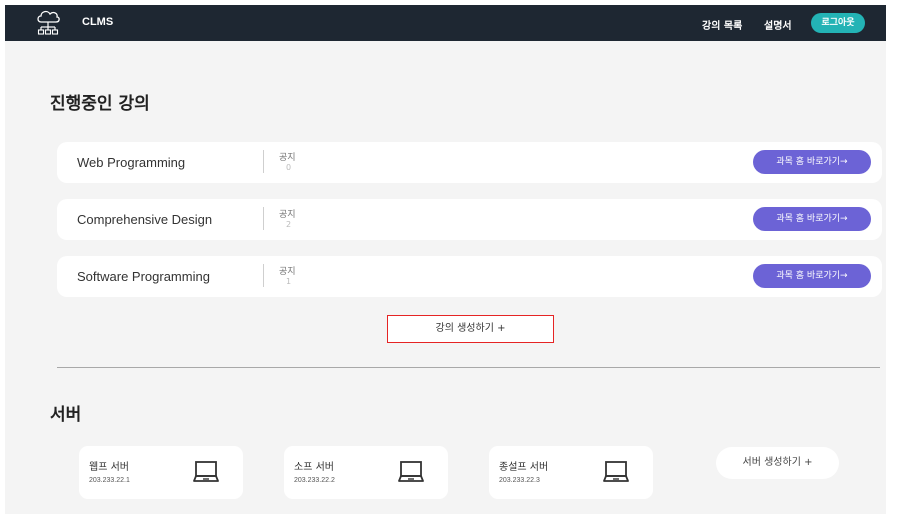  I want to click on cloud-network-icon, so click(48, 23).